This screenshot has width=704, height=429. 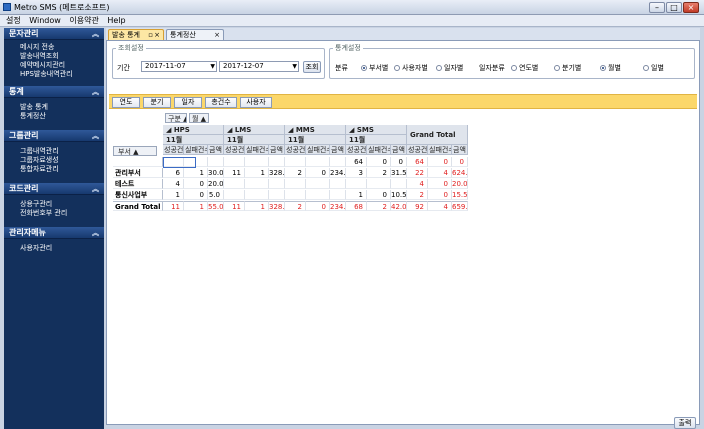 I want to click on sidebar-section-admin: 관리자메뉴 ︽, so click(x=54, y=233).